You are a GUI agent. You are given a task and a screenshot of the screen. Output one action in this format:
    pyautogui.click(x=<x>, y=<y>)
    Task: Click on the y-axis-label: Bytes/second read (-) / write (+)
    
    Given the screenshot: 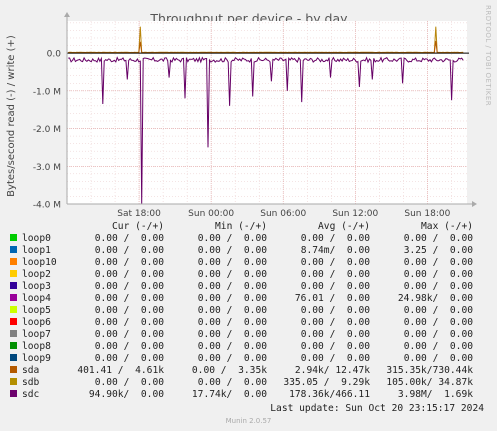 What is the action you would take?
    pyautogui.click(x=11, y=116)
    